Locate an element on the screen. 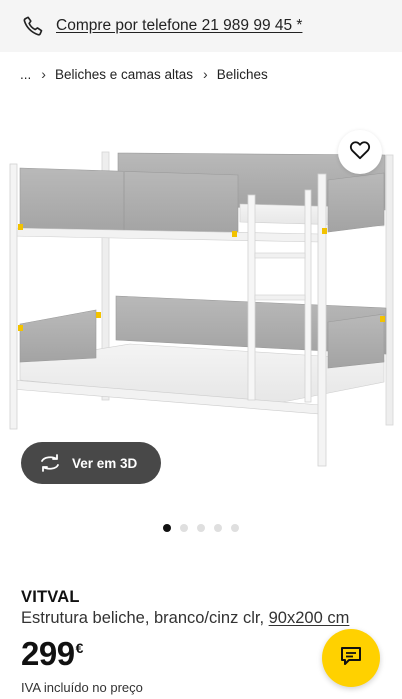 Image resolution: width=402 pixels, height=699 pixels. product-price: 299€ is located at coordinates (52, 654).